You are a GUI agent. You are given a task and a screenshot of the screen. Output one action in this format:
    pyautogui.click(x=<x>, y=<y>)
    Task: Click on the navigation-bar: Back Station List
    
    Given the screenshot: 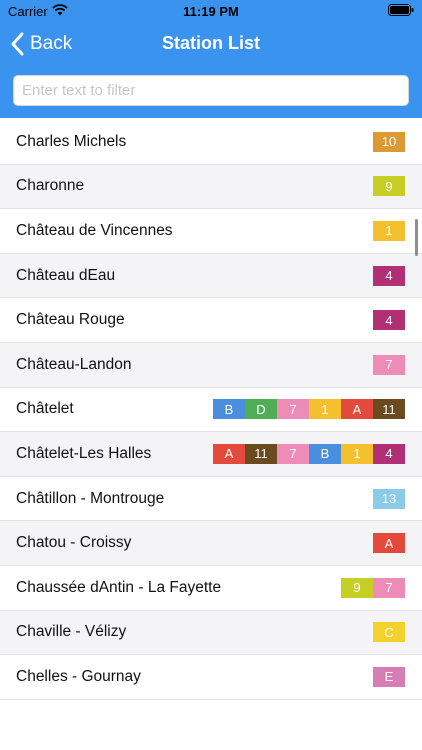 What is the action you would take?
    pyautogui.click(x=211, y=44)
    